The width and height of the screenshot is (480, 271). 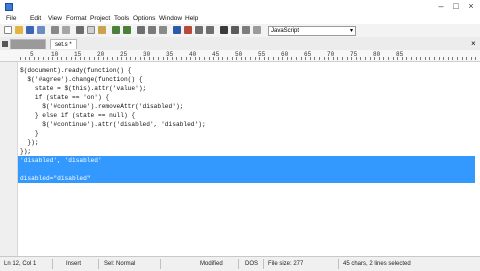 What do you see at coordinates (5, 44) in the screenshot?
I see `tab-scroll-left-icon` at bounding box center [5, 44].